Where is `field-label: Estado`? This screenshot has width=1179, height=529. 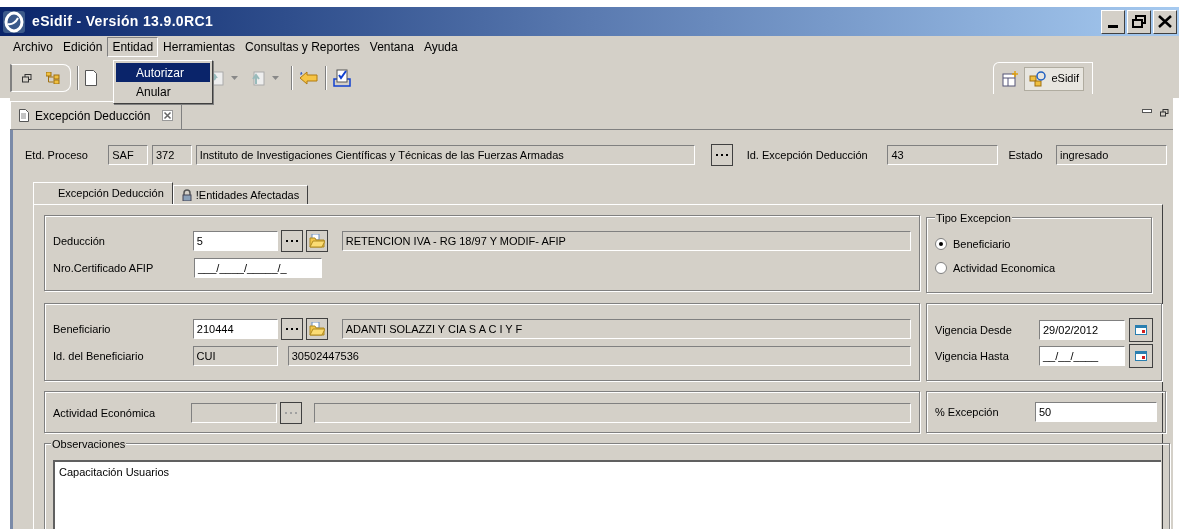 field-label: Estado is located at coordinates (1026, 155).